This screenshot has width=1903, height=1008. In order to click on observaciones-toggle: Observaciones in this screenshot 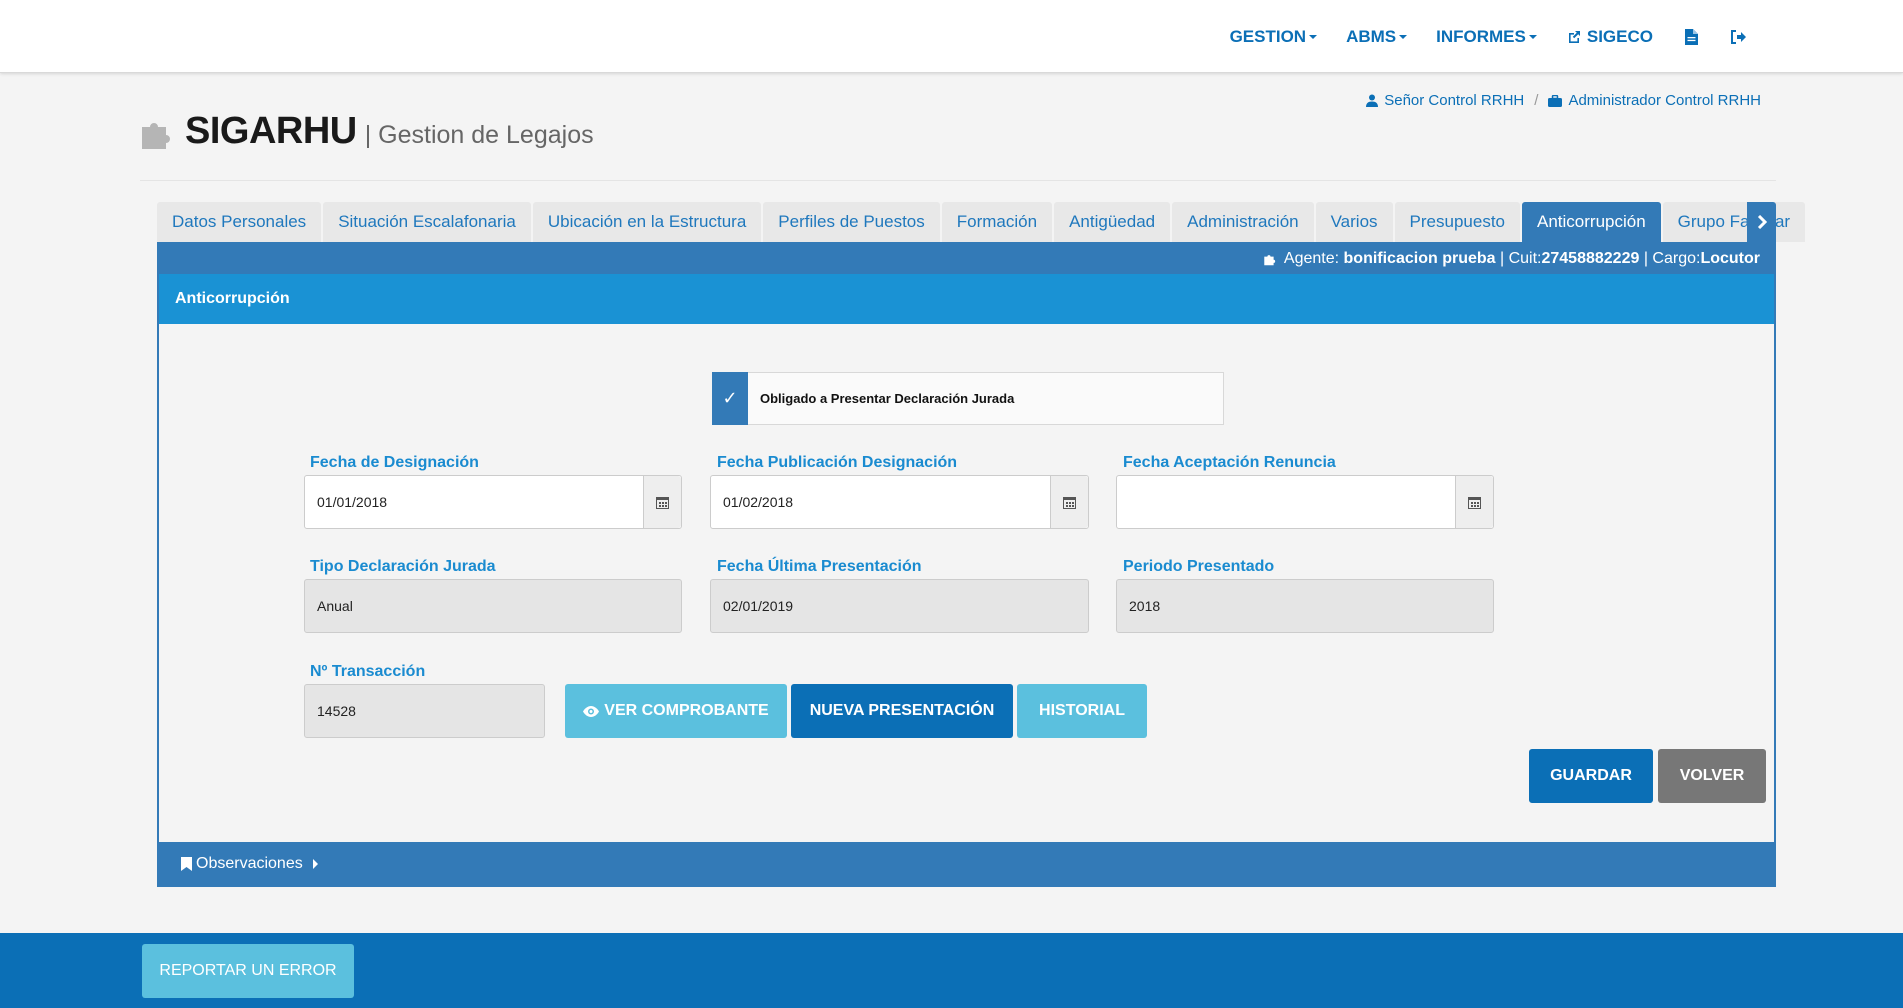, I will do `click(966, 863)`.